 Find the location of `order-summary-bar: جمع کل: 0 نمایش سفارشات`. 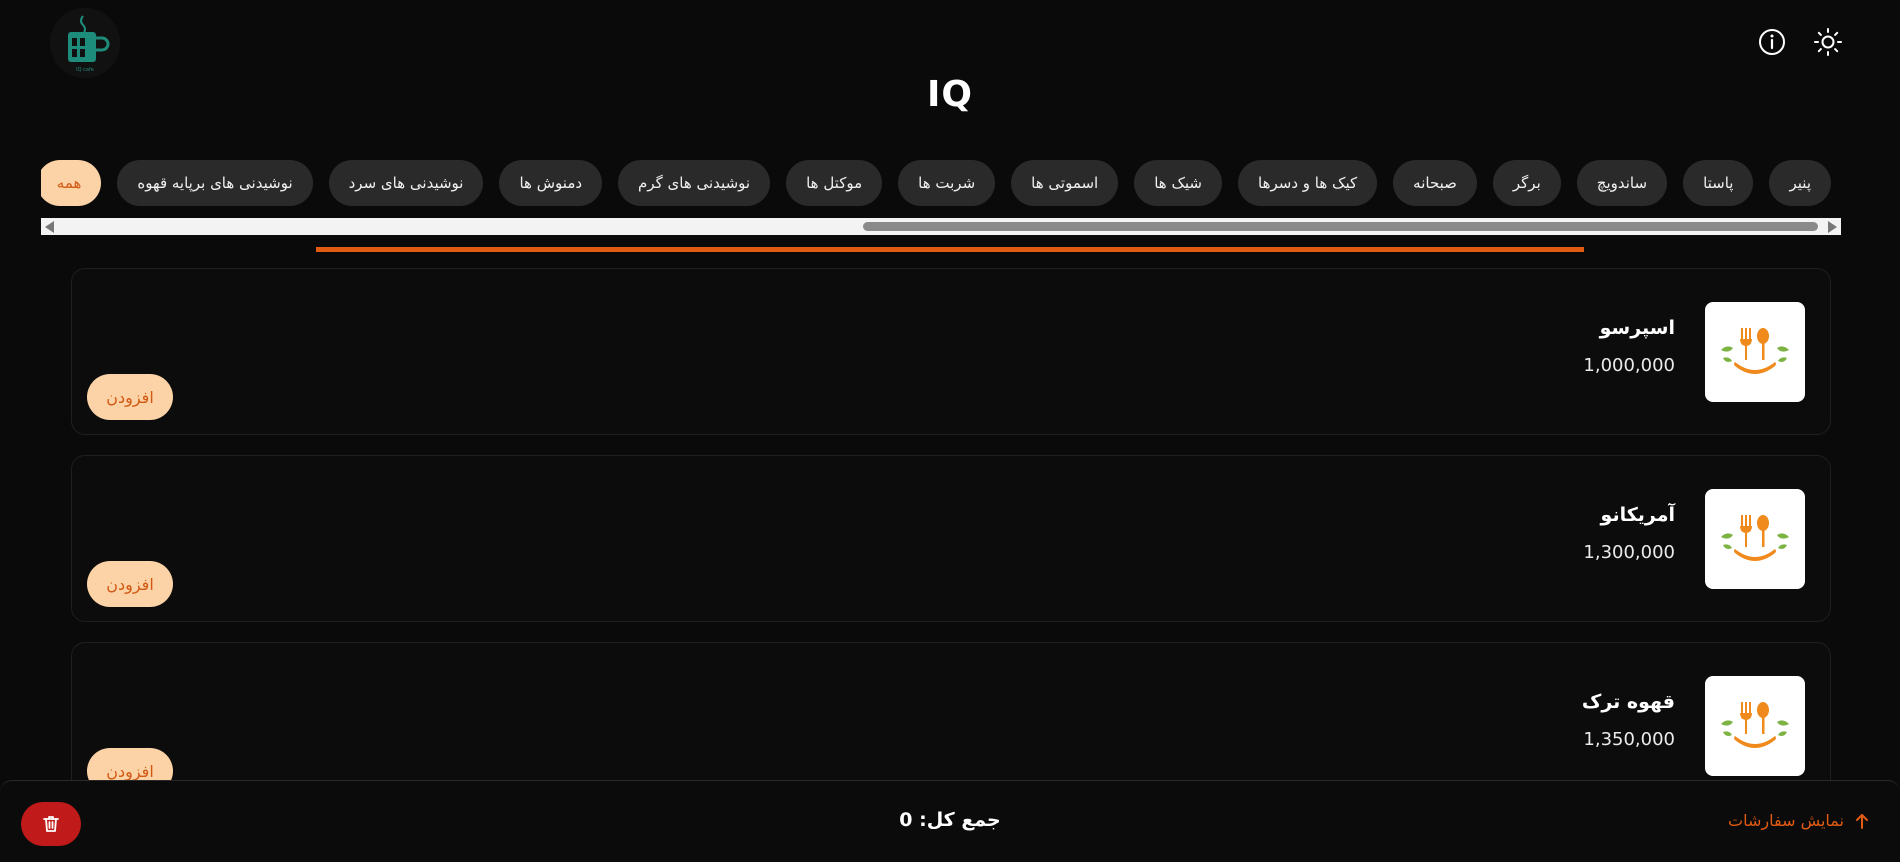

order-summary-bar: جمع کل: 0 نمایش سفارشات is located at coordinates (950, 821).